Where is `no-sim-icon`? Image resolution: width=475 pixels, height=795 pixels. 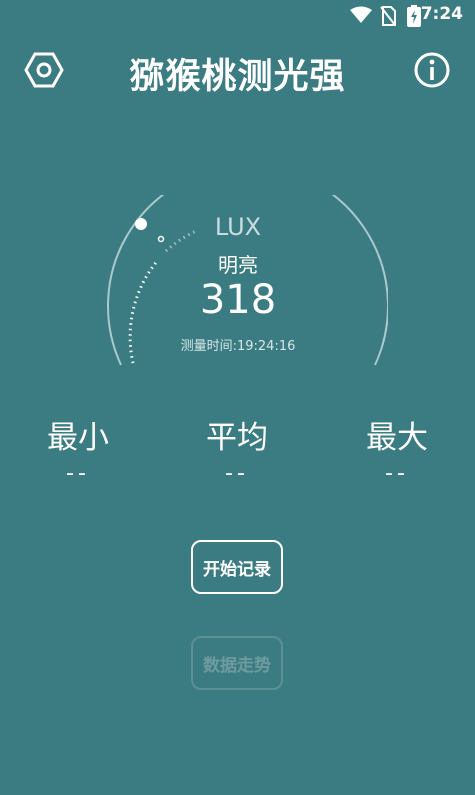
no-sim-icon is located at coordinates (388, 18).